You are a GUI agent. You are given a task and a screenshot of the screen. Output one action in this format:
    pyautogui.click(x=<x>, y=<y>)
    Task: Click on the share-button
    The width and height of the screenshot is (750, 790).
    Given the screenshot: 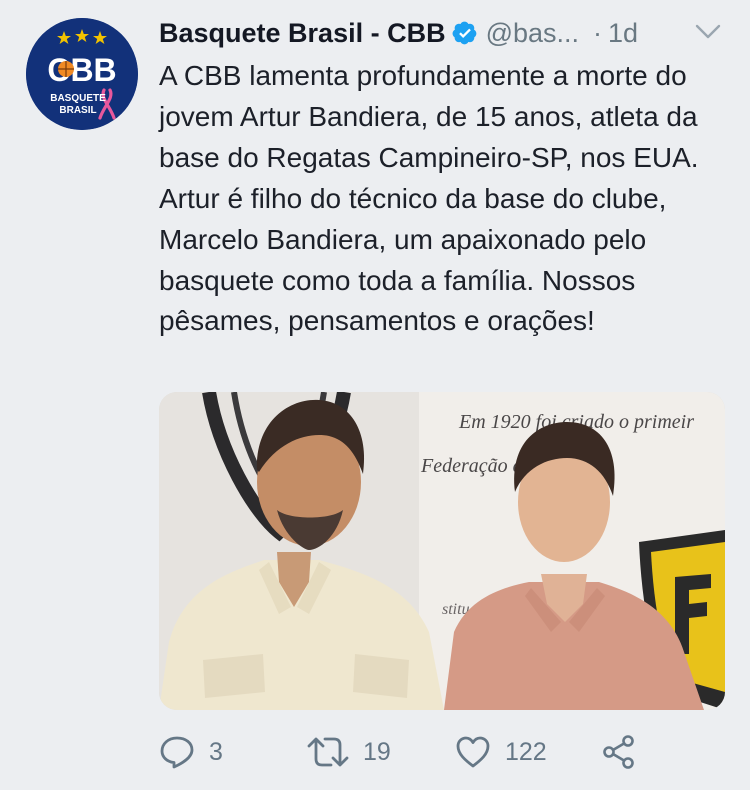 What is the action you would take?
    pyautogui.click(x=619, y=752)
    